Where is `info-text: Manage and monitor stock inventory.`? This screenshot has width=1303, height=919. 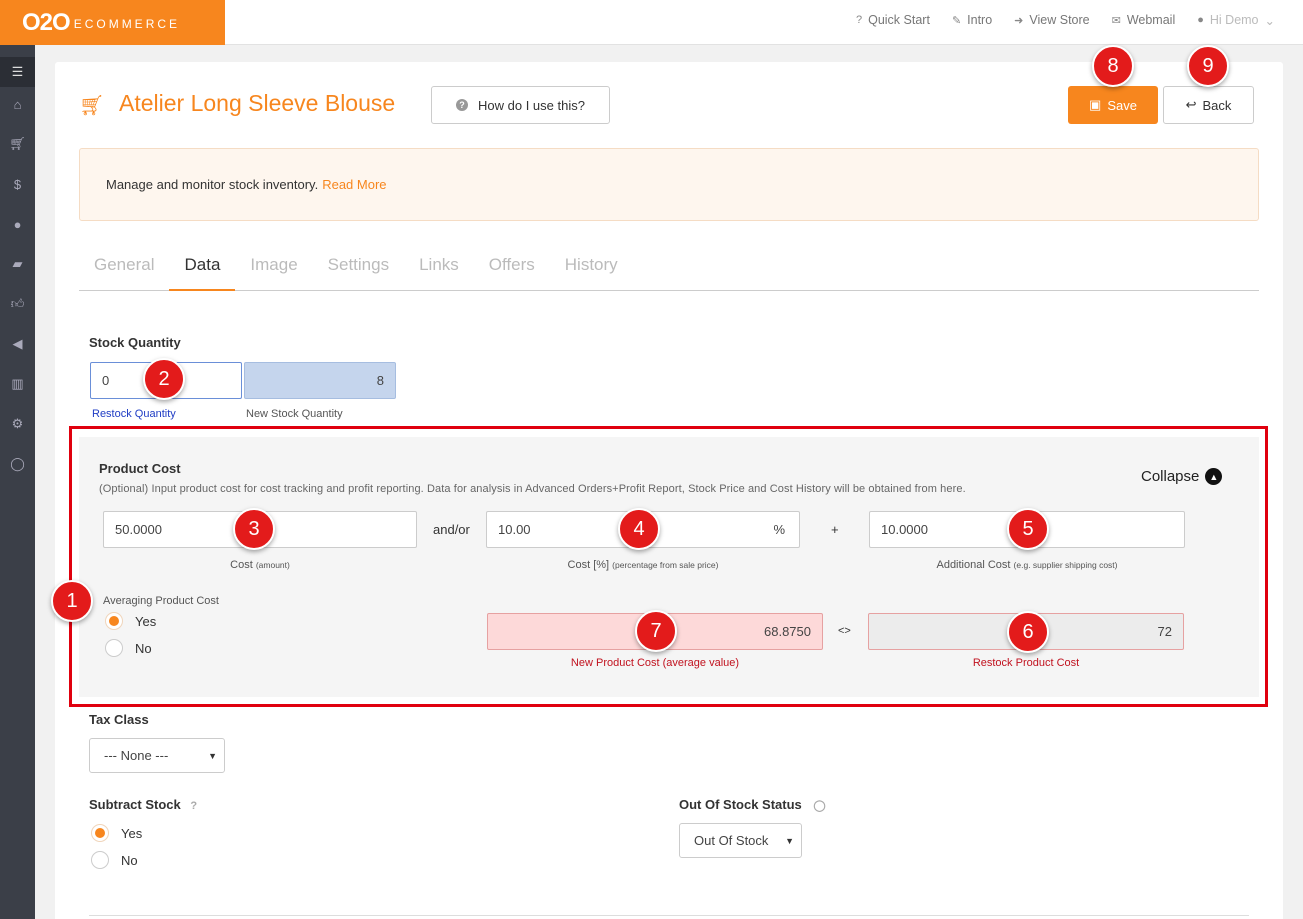
info-text: Manage and monitor stock inventory. is located at coordinates (212, 184).